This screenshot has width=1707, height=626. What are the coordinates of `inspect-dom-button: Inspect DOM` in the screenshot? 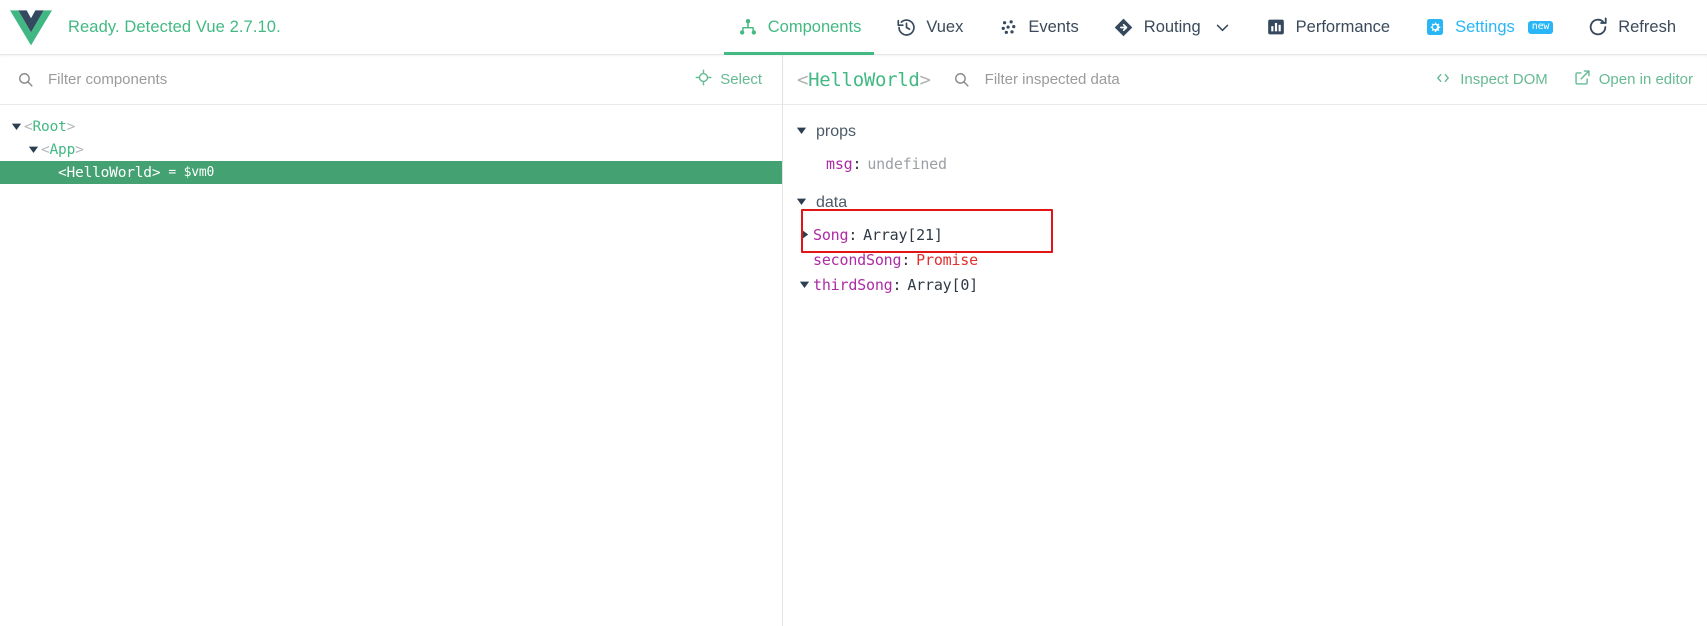 It's located at (1491, 80).